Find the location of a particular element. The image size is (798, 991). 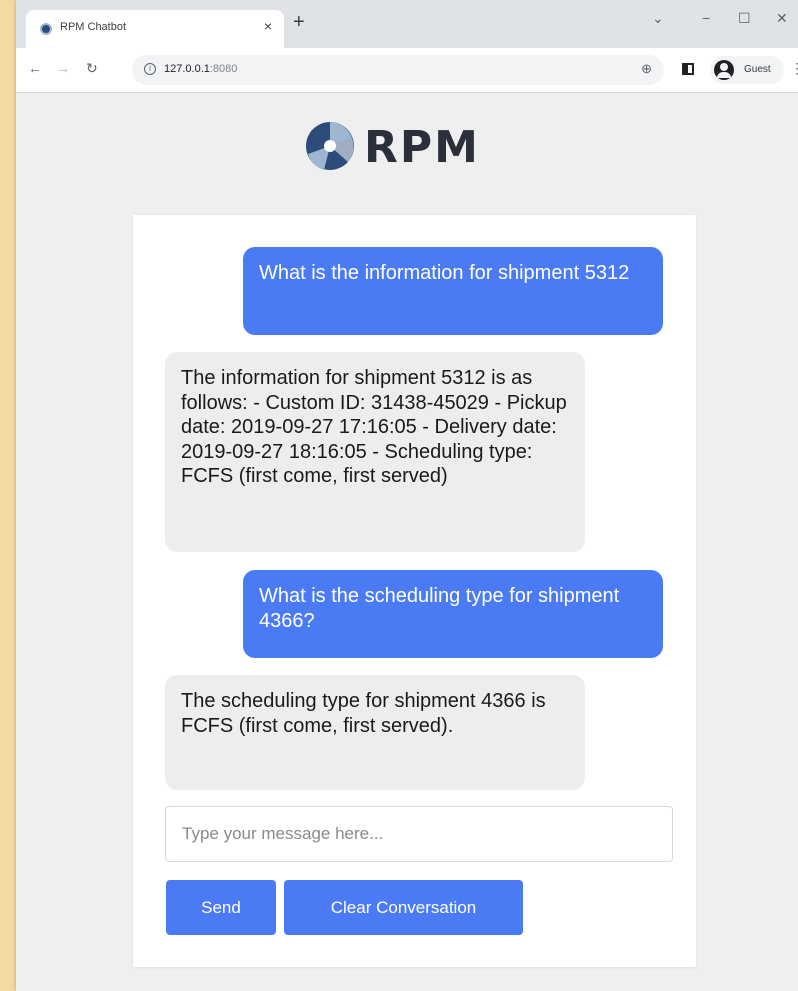

browser-menu-icon: ⋮ is located at coordinates (794, 68).